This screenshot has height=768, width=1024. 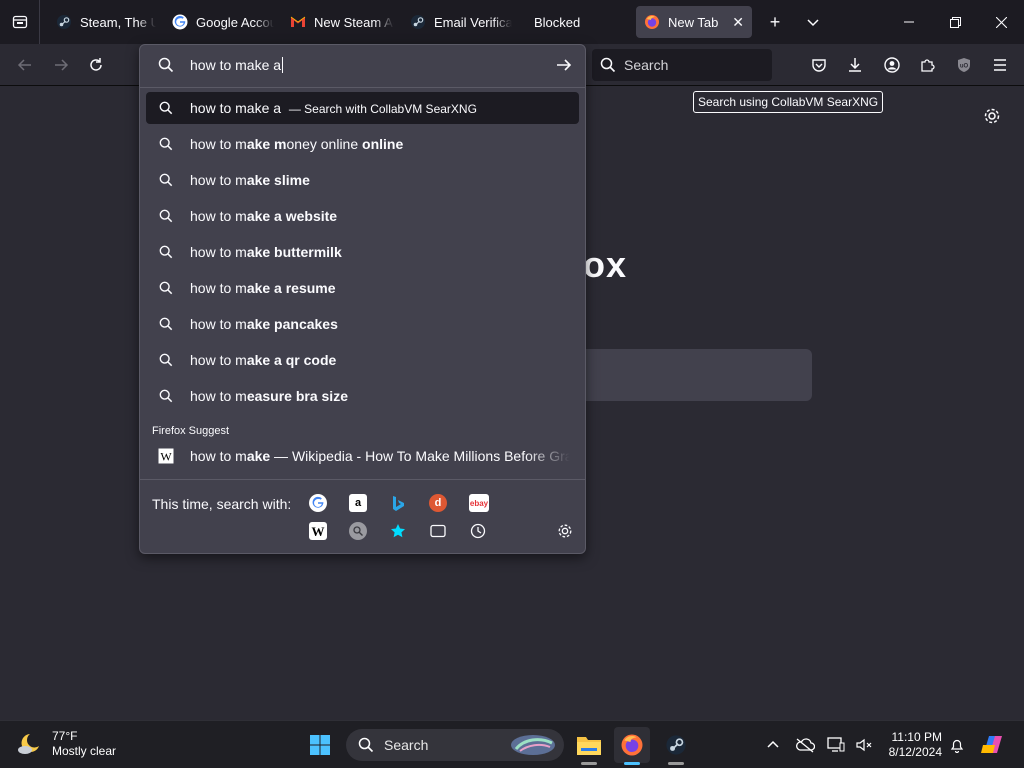 What do you see at coordinates (358, 531) in the screenshot?
I see `searxng-engine-button` at bounding box center [358, 531].